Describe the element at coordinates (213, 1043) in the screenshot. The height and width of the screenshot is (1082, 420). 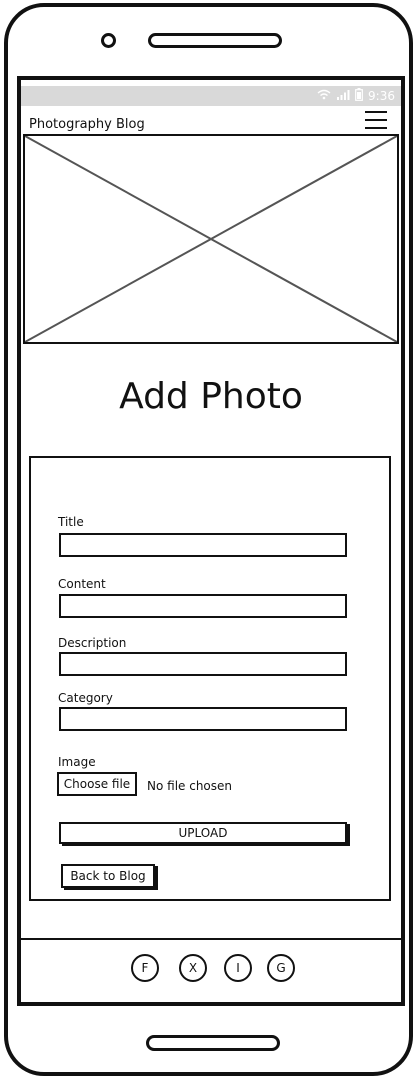
I see `home-button` at that location.